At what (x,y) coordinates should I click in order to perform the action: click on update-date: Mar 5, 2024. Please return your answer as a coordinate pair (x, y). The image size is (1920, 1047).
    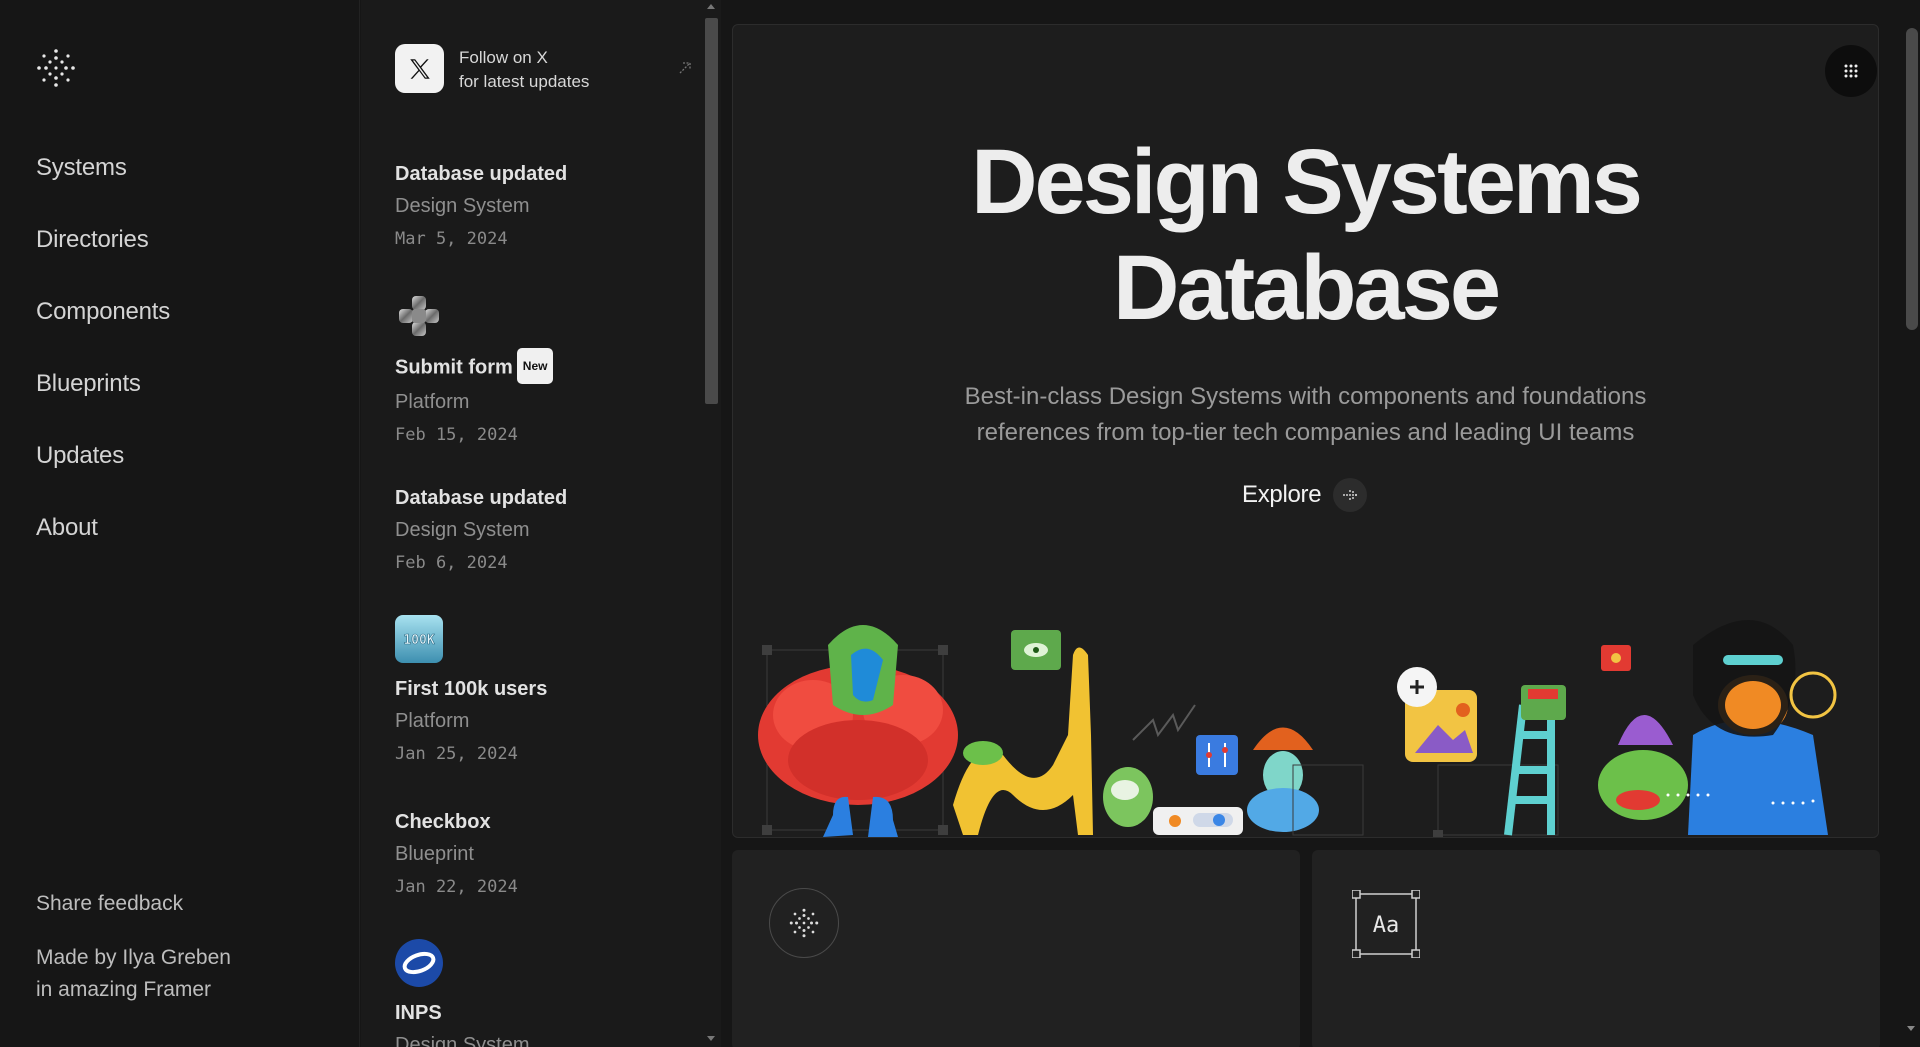
    Looking at the image, I should click on (451, 239).